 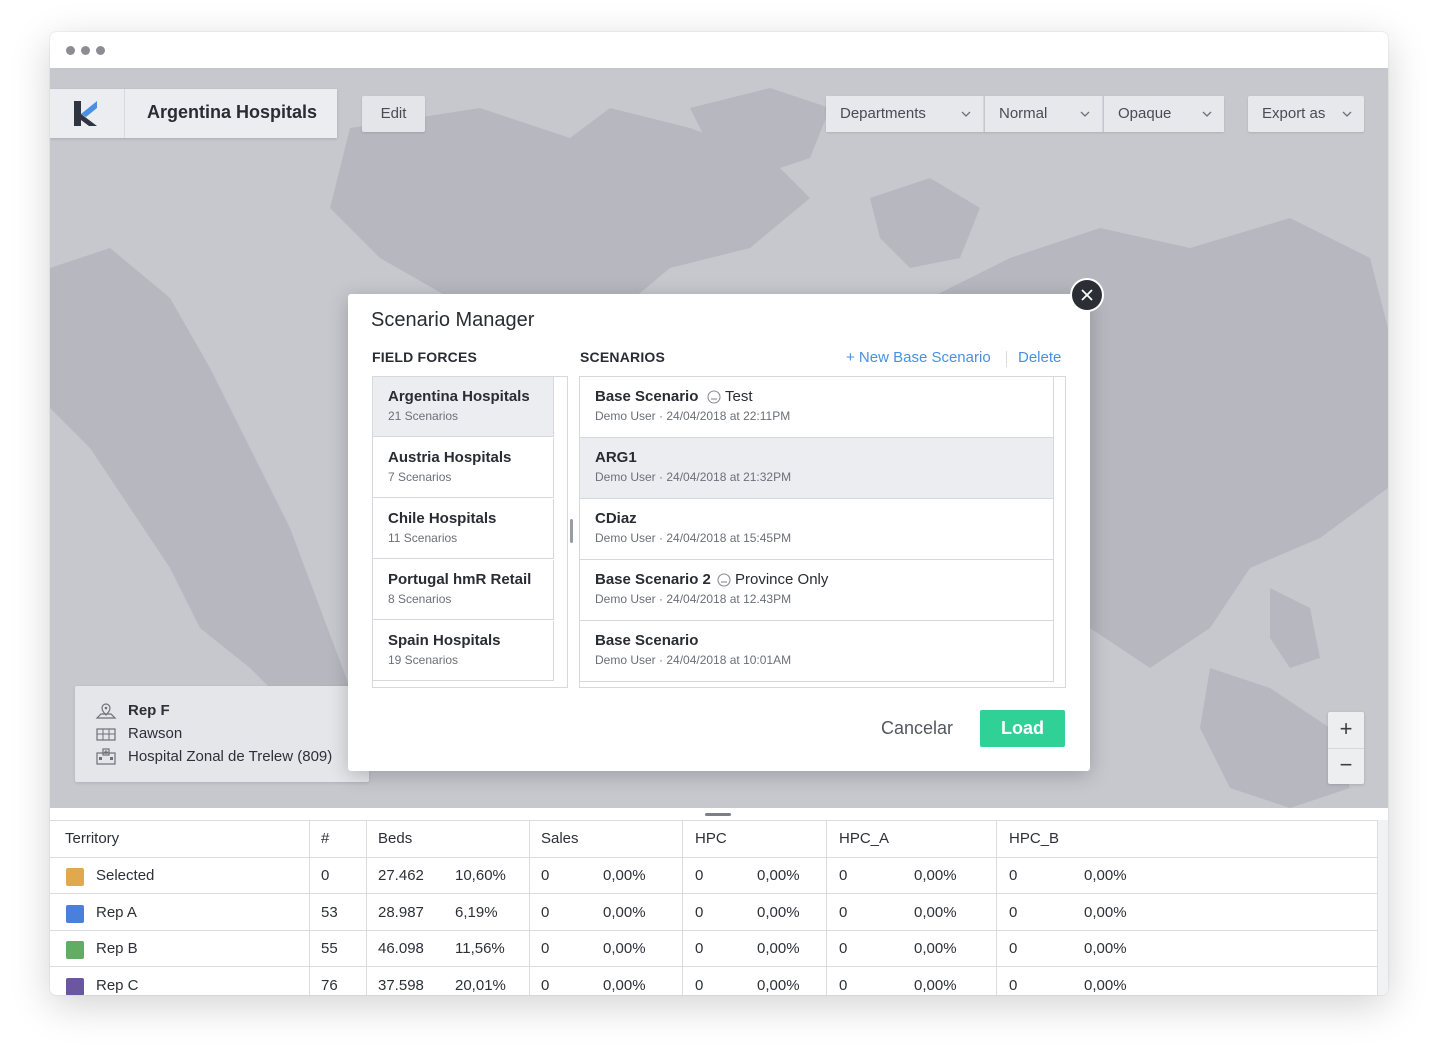 I want to click on table-cell-beds: 37.598, so click(x=401, y=985).